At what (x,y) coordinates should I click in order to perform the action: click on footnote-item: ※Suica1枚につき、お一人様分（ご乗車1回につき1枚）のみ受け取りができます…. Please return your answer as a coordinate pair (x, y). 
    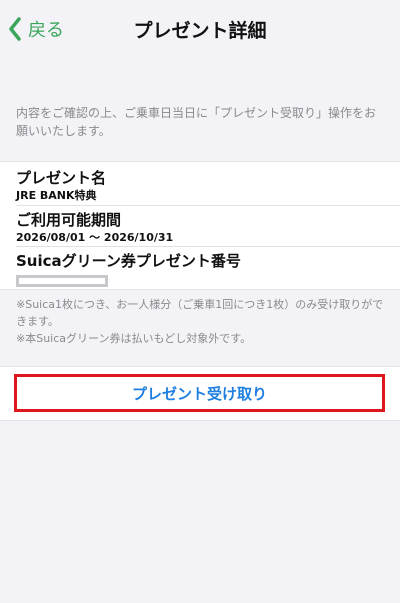
    Looking at the image, I should click on (200, 313).